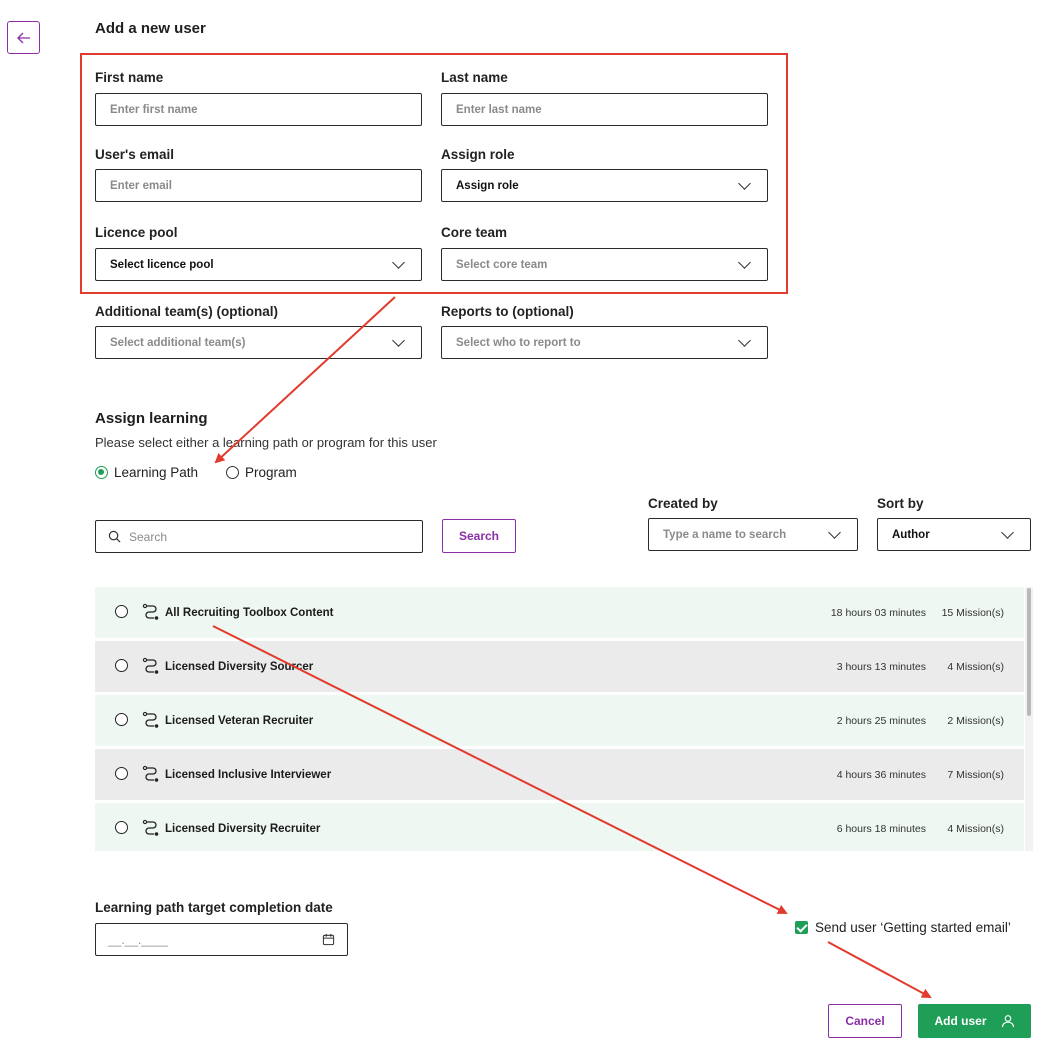 The width and height of the screenshot is (1058, 1061). What do you see at coordinates (474, 232) in the screenshot?
I see `core-team-label: Core team` at bounding box center [474, 232].